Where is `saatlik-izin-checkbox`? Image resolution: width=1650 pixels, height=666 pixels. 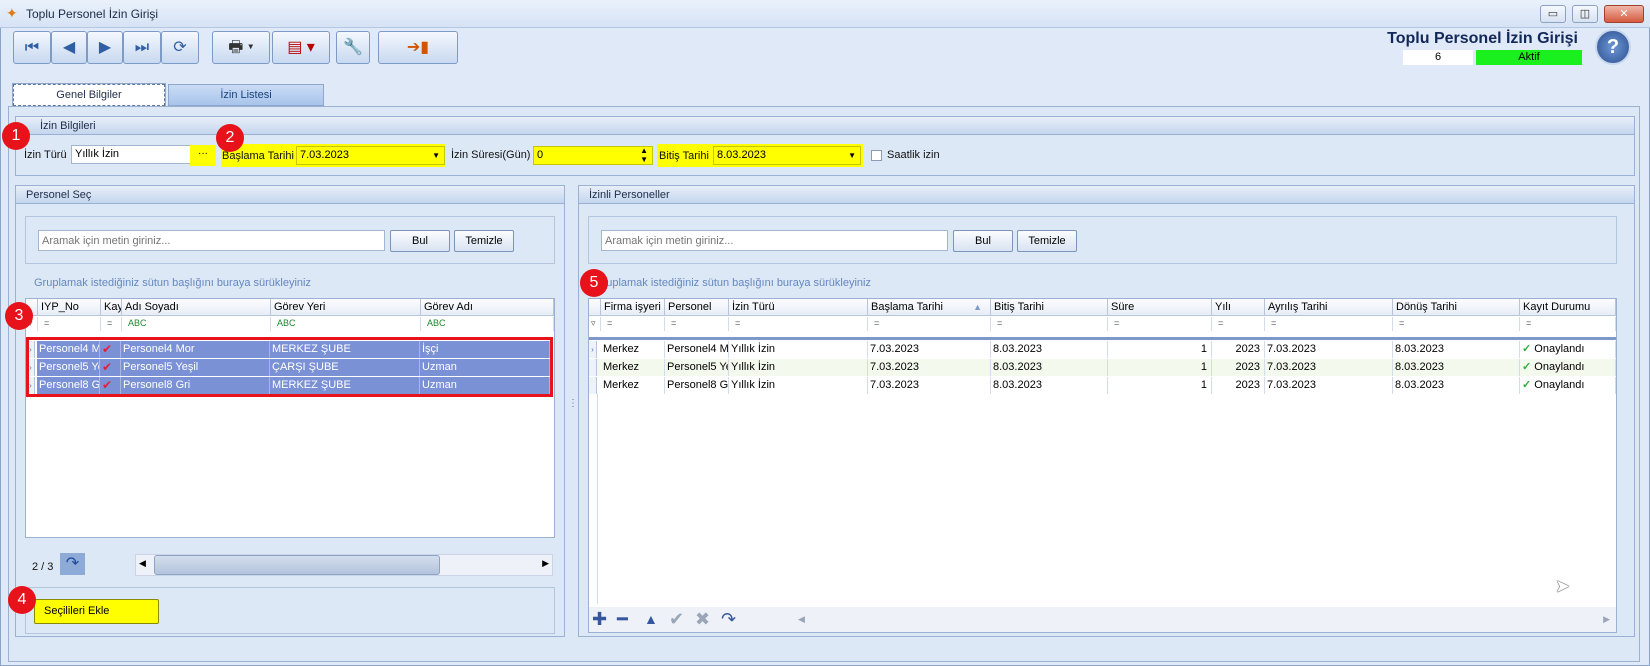 saatlik-izin-checkbox is located at coordinates (876, 155).